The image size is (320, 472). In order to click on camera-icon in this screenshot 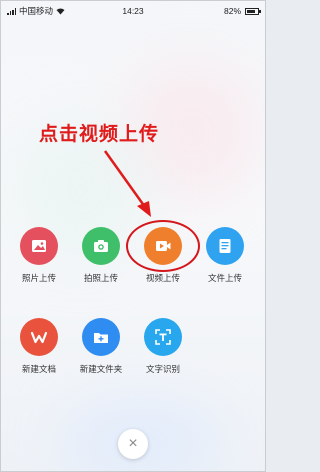, I will do `click(101, 246)`.